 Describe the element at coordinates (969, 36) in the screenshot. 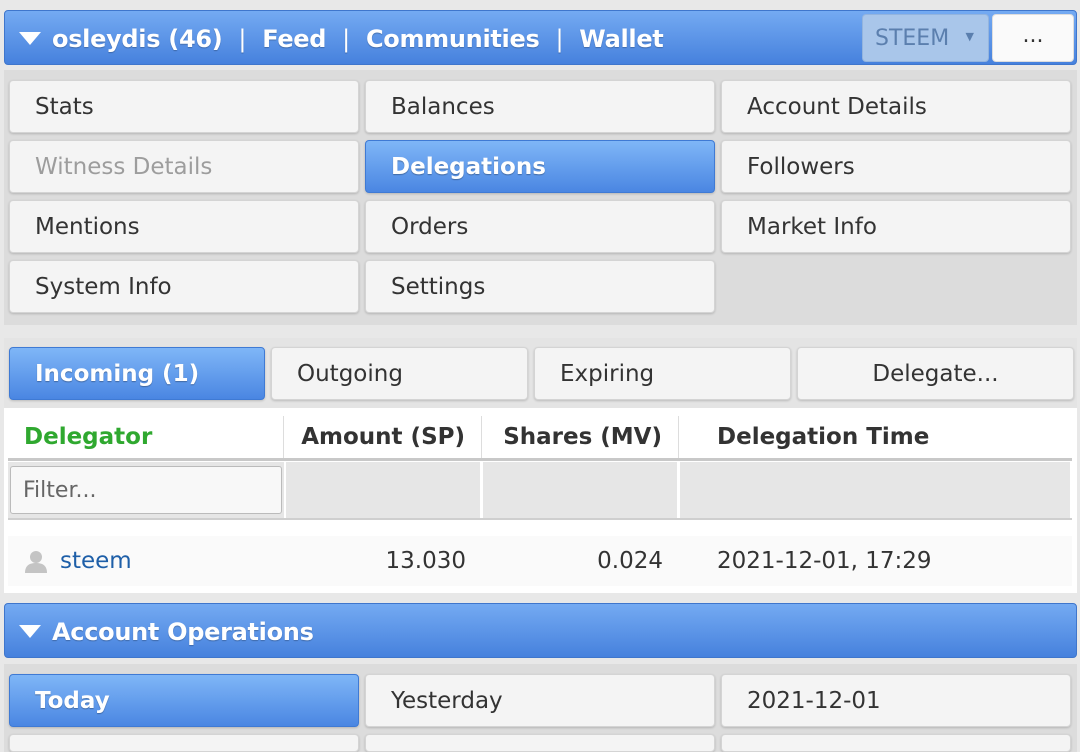

I see `chevron-down-icon: ▼` at that location.